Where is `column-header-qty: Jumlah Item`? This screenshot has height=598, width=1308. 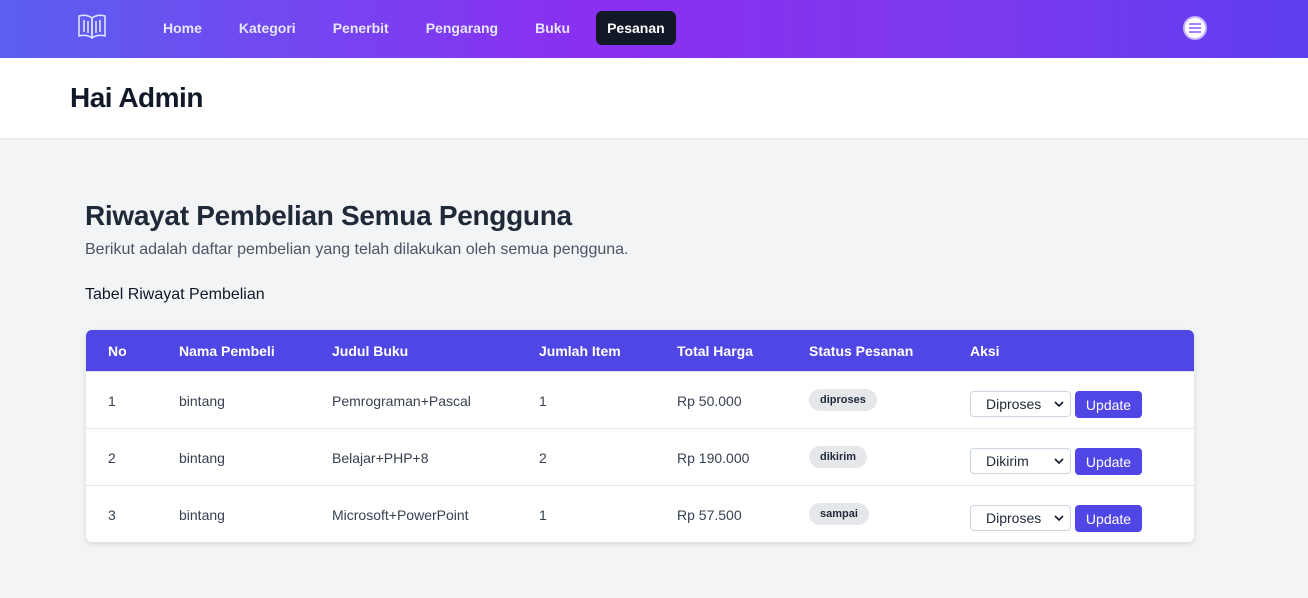 column-header-qty: Jumlah Item is located at coordinates (580, 351).